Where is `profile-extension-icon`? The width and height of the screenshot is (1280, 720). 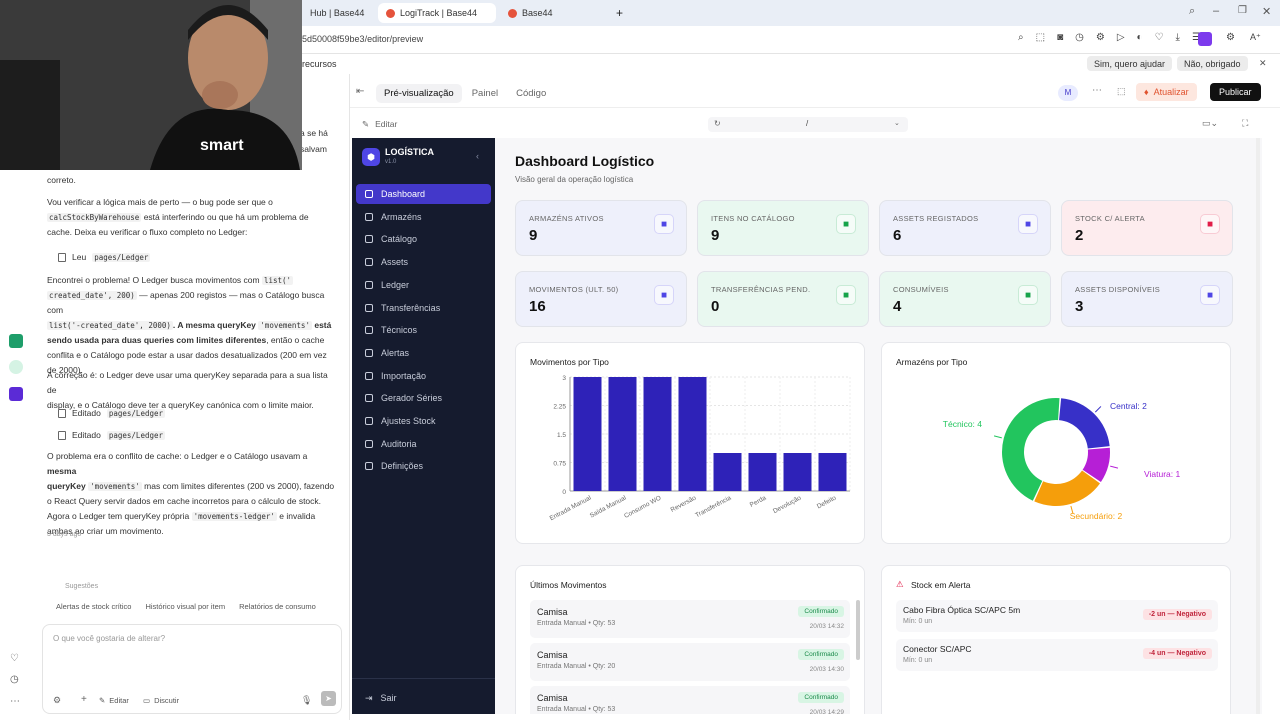 profile-extension-icon is located at coordinates (1205, 39).